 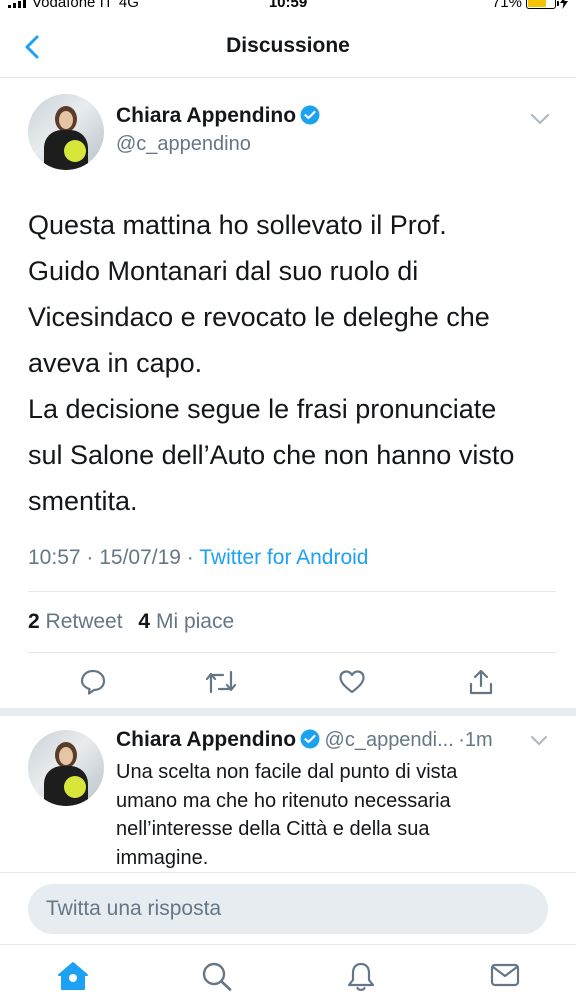 I want to click on clock: 10:59, so click(x=288, y=5).